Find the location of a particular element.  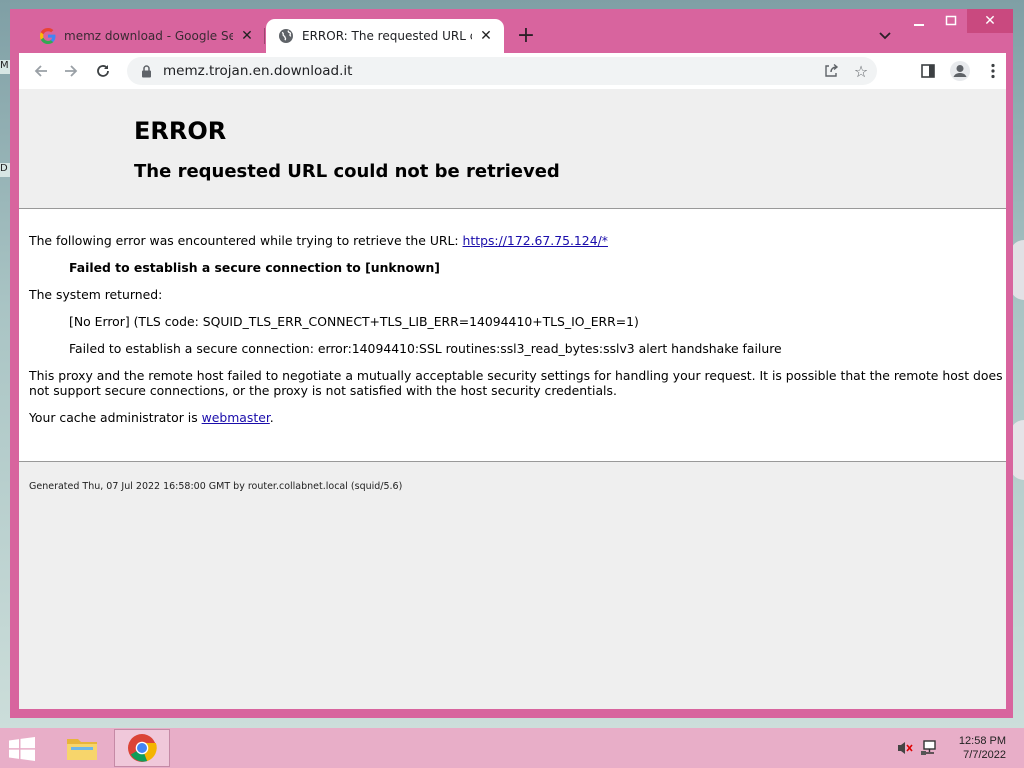

lock-icon is located at coordinates (146, 71).